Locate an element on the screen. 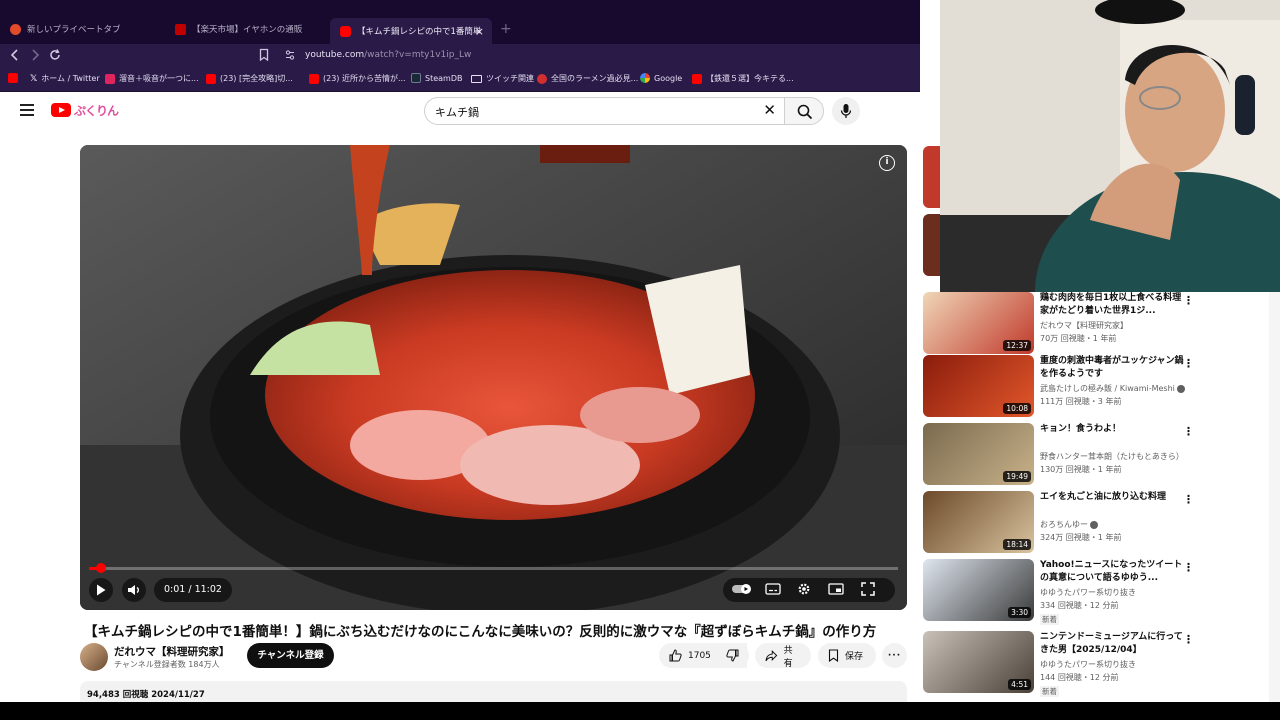 The width and height of the screenshot is (1280, 720). fullscreen-button is located at coordinates (868, 590).